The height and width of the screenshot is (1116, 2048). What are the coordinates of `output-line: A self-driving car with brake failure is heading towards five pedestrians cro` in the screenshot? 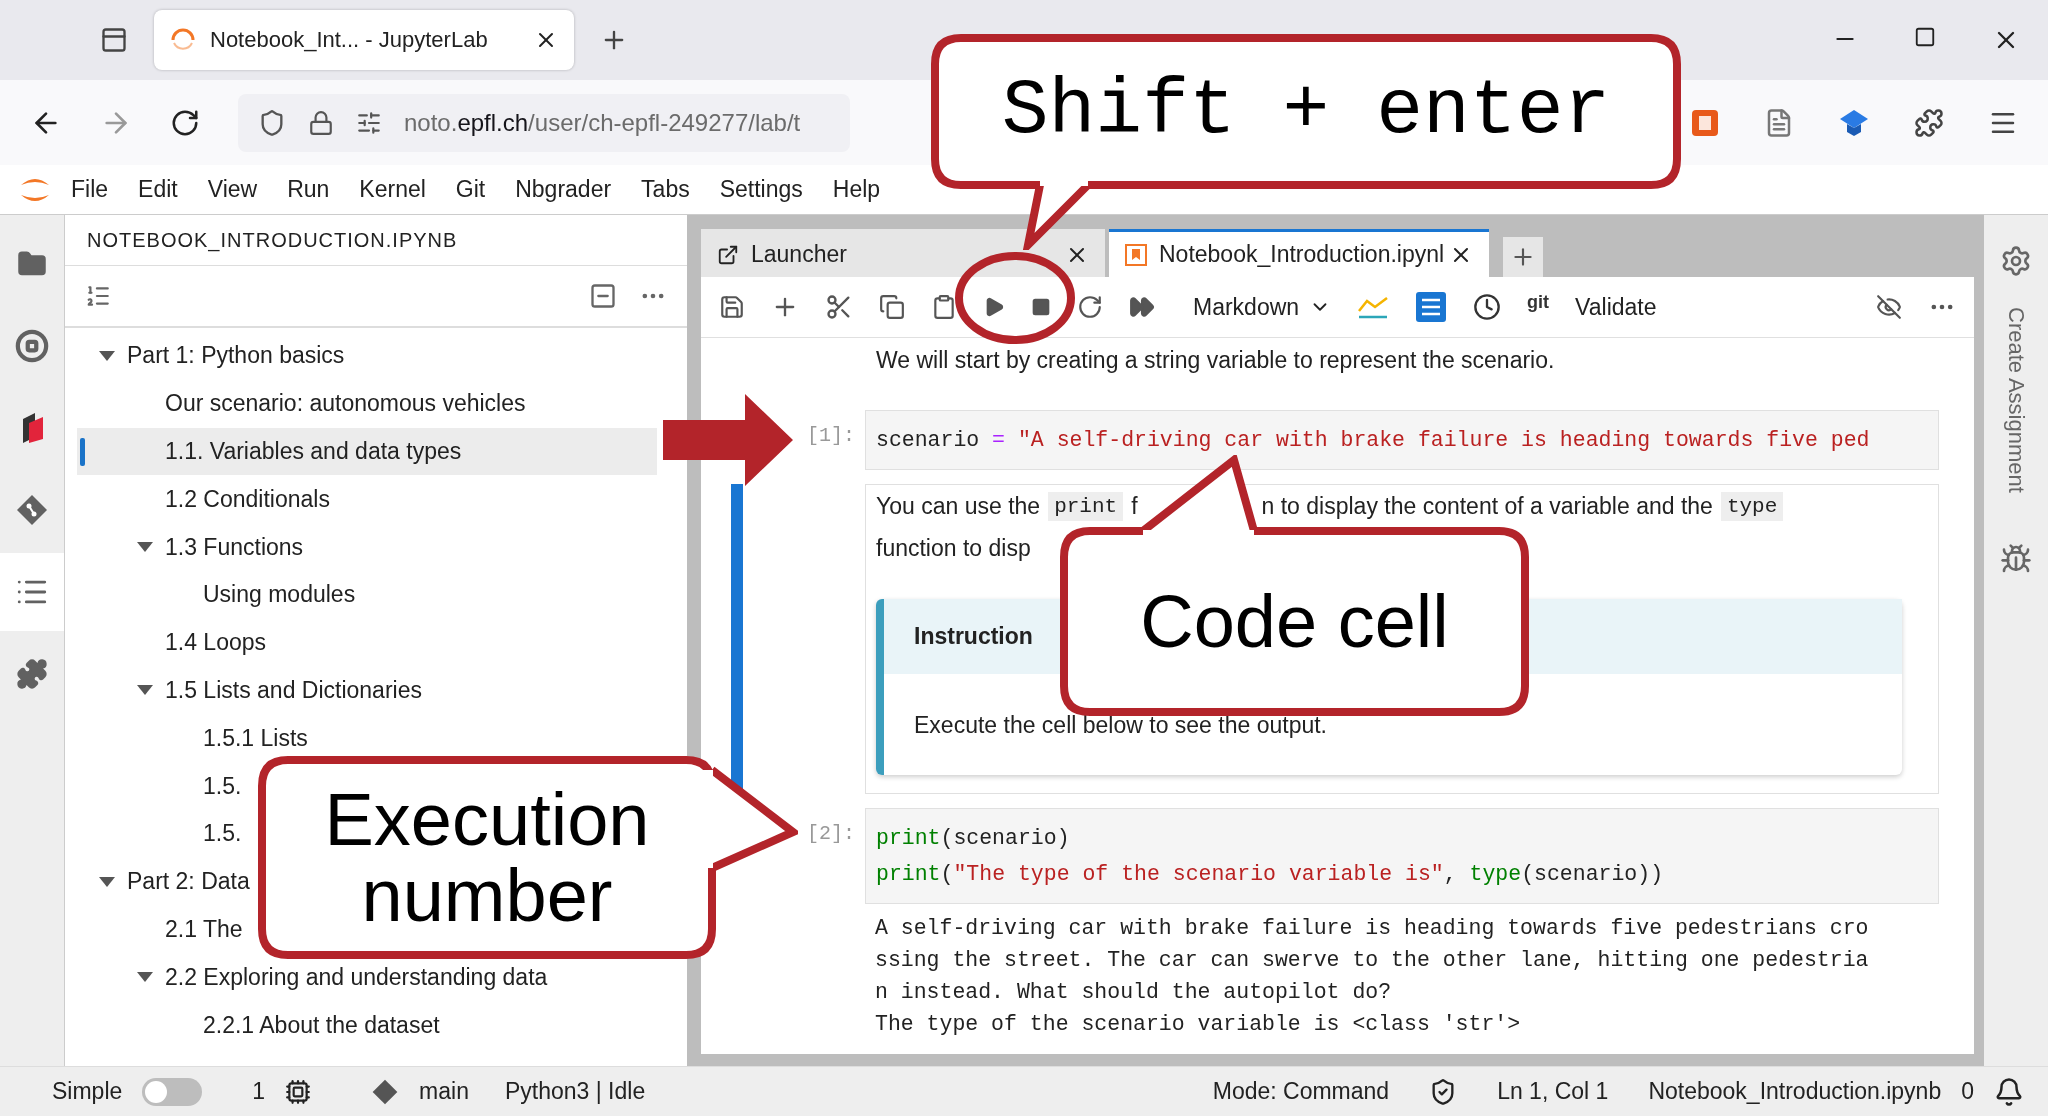 It's located at (1372, 928).